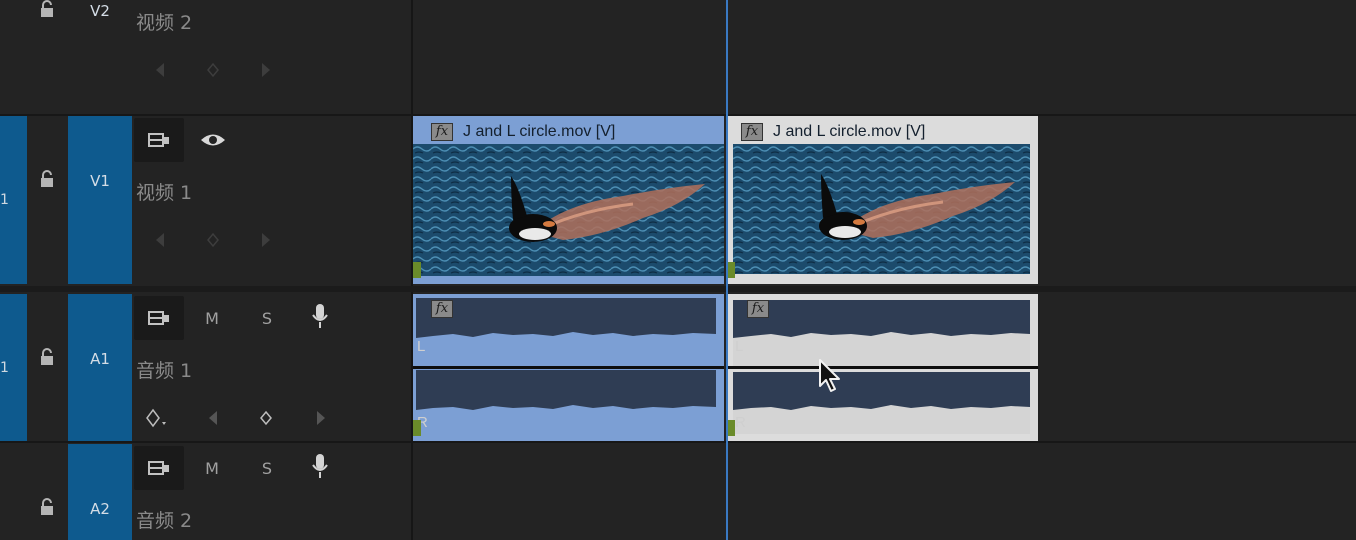  Describe the element at coordinates (829, 375) in the screenshot. I see `mouse-cursor-icon` at that location.